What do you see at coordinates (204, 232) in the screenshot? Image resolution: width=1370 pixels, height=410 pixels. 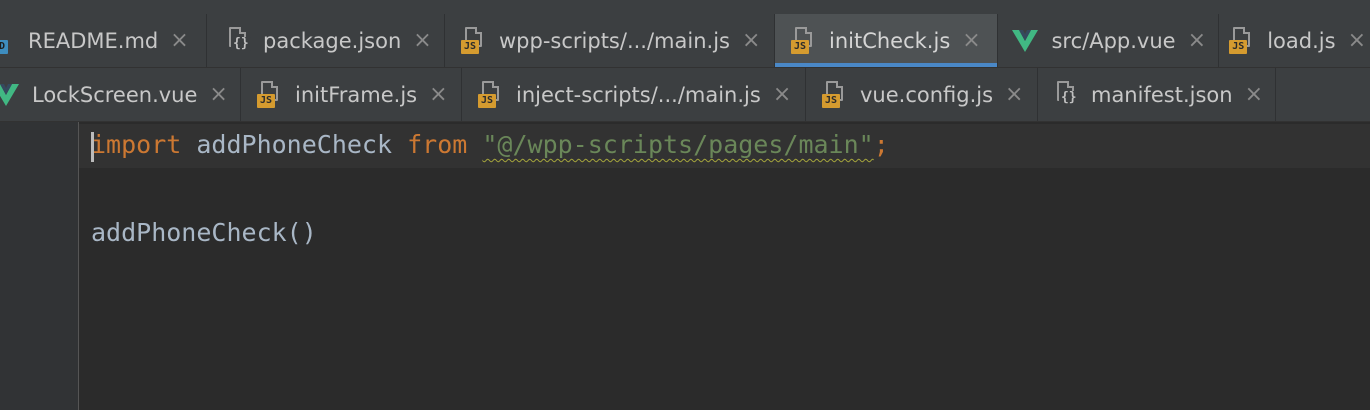 I see `code-line-3: addPhoneCheck()` at bounding box center [204, 232].